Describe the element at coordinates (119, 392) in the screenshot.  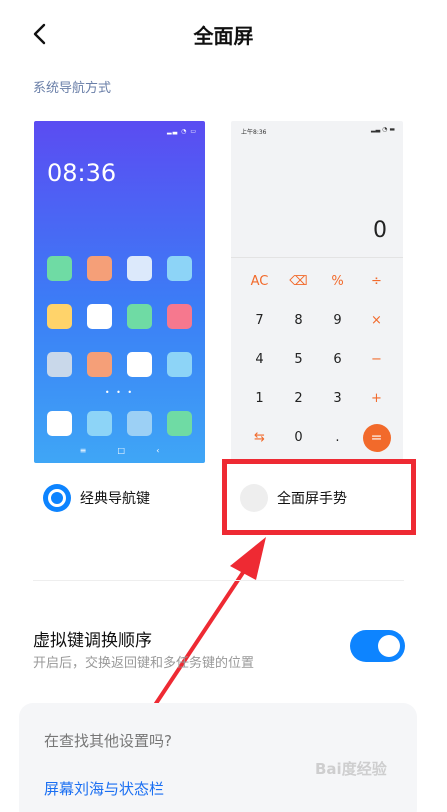
I see `page-dots: • • •` at that location.